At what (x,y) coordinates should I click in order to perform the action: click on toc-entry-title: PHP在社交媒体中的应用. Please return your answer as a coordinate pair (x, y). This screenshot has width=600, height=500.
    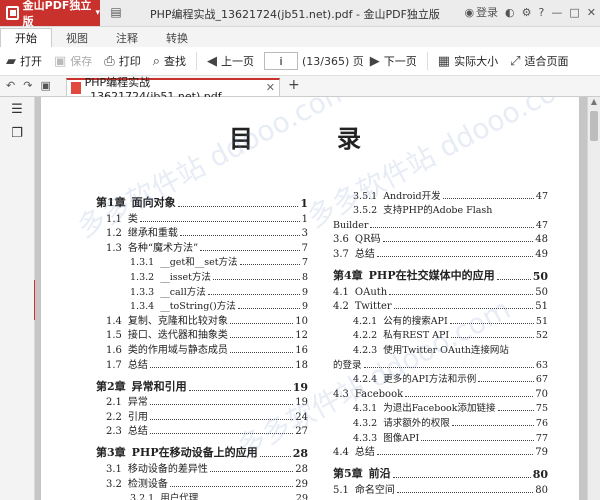
    Looking at the image, I should click on (431, 275).